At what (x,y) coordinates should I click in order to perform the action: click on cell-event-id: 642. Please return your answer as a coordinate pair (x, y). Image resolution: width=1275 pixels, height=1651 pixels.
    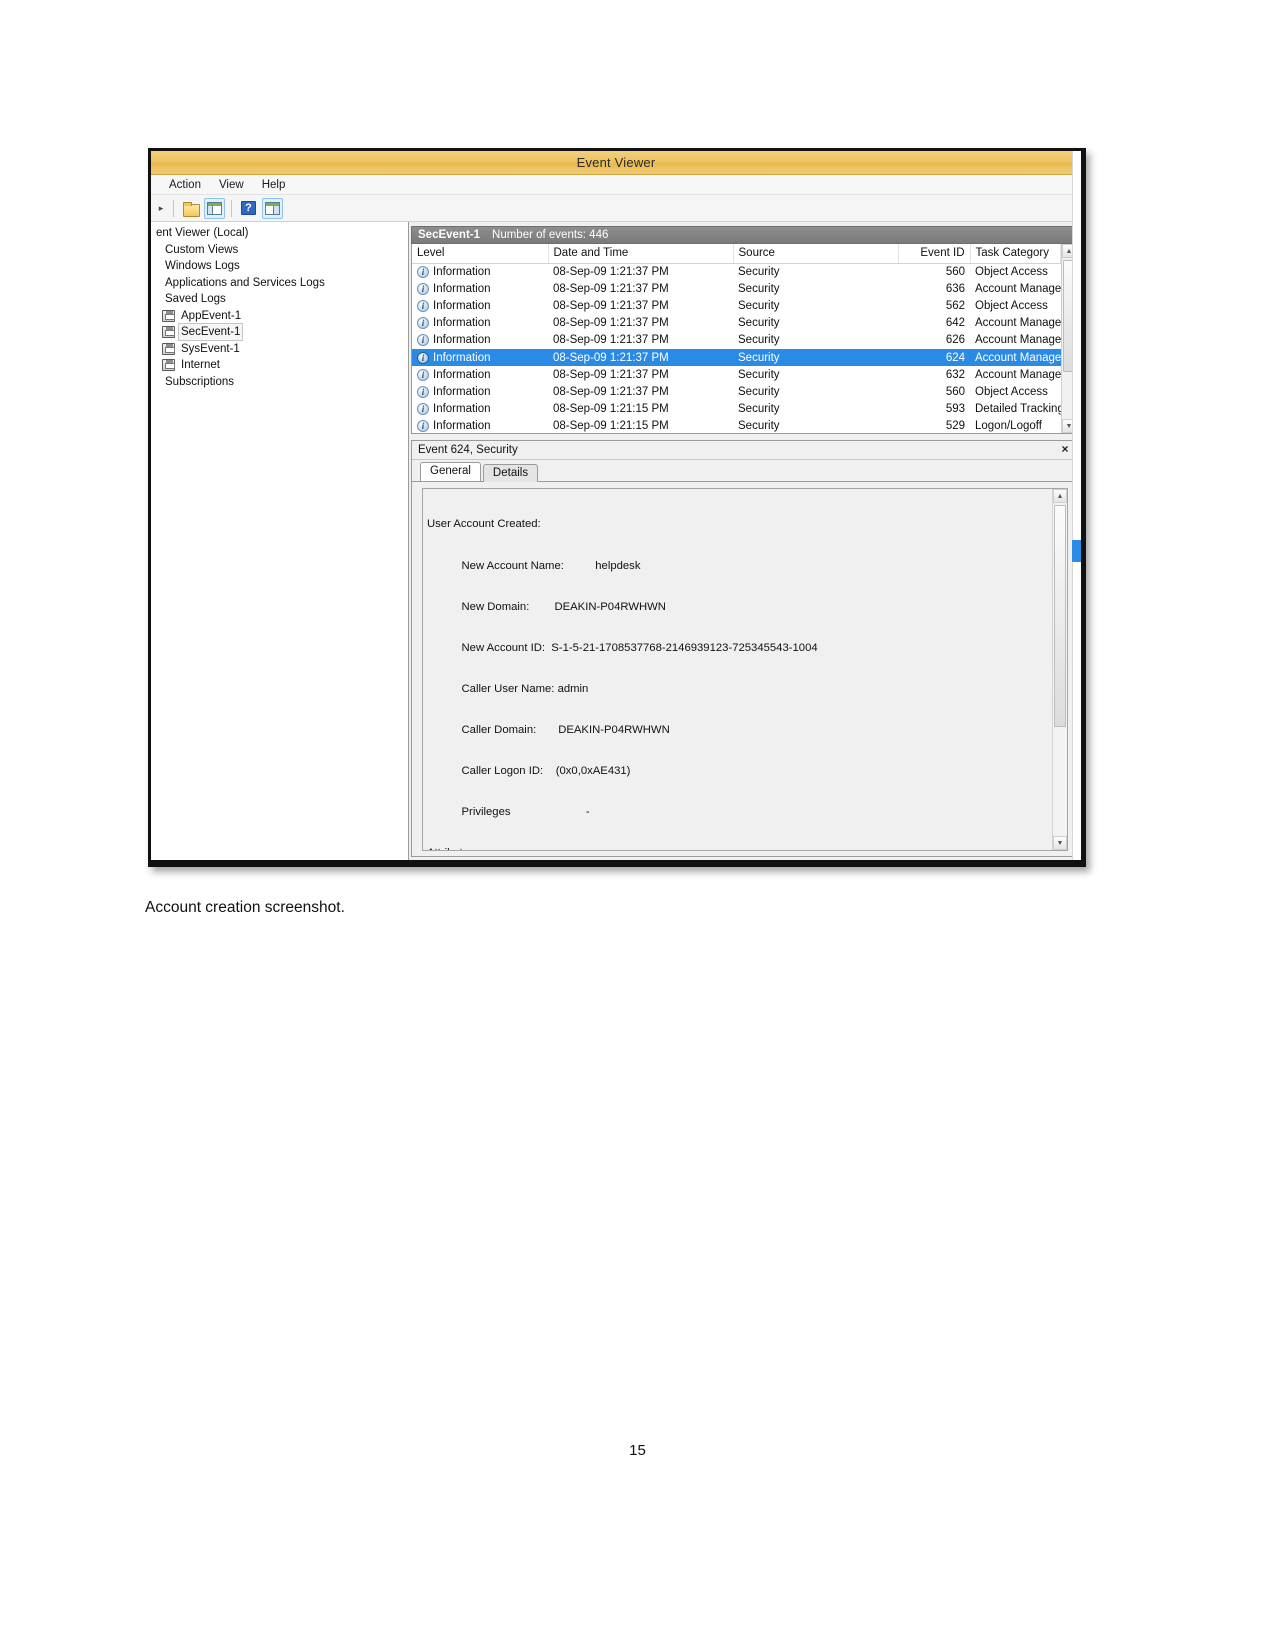
    Looking at the image, I should click on (955, 323).